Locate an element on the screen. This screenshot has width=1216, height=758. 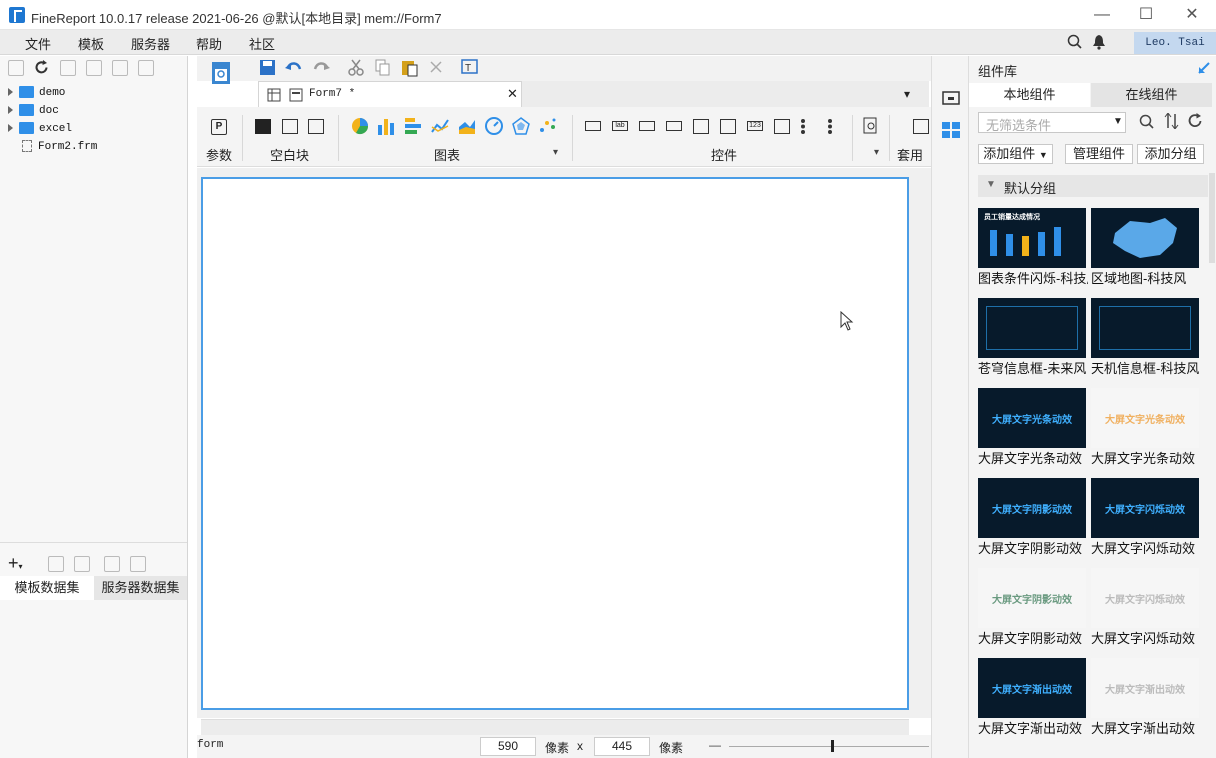
zoom-slider is located at coordinates (829, 746).